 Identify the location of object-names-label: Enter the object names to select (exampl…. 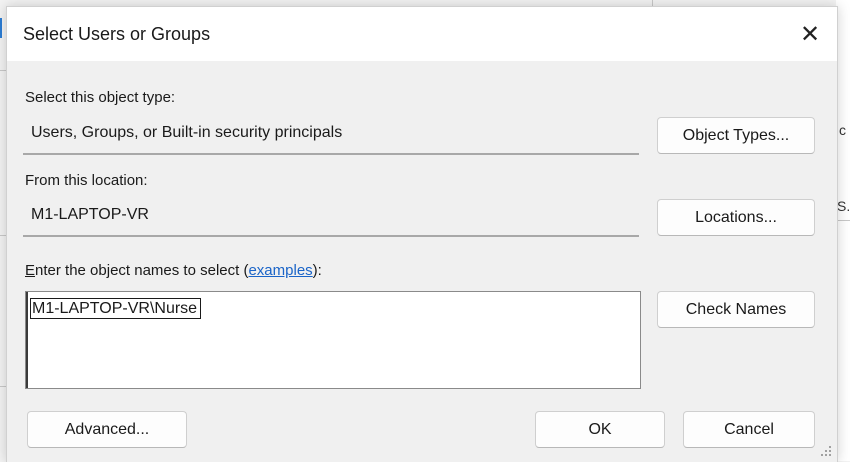
(173, 270).